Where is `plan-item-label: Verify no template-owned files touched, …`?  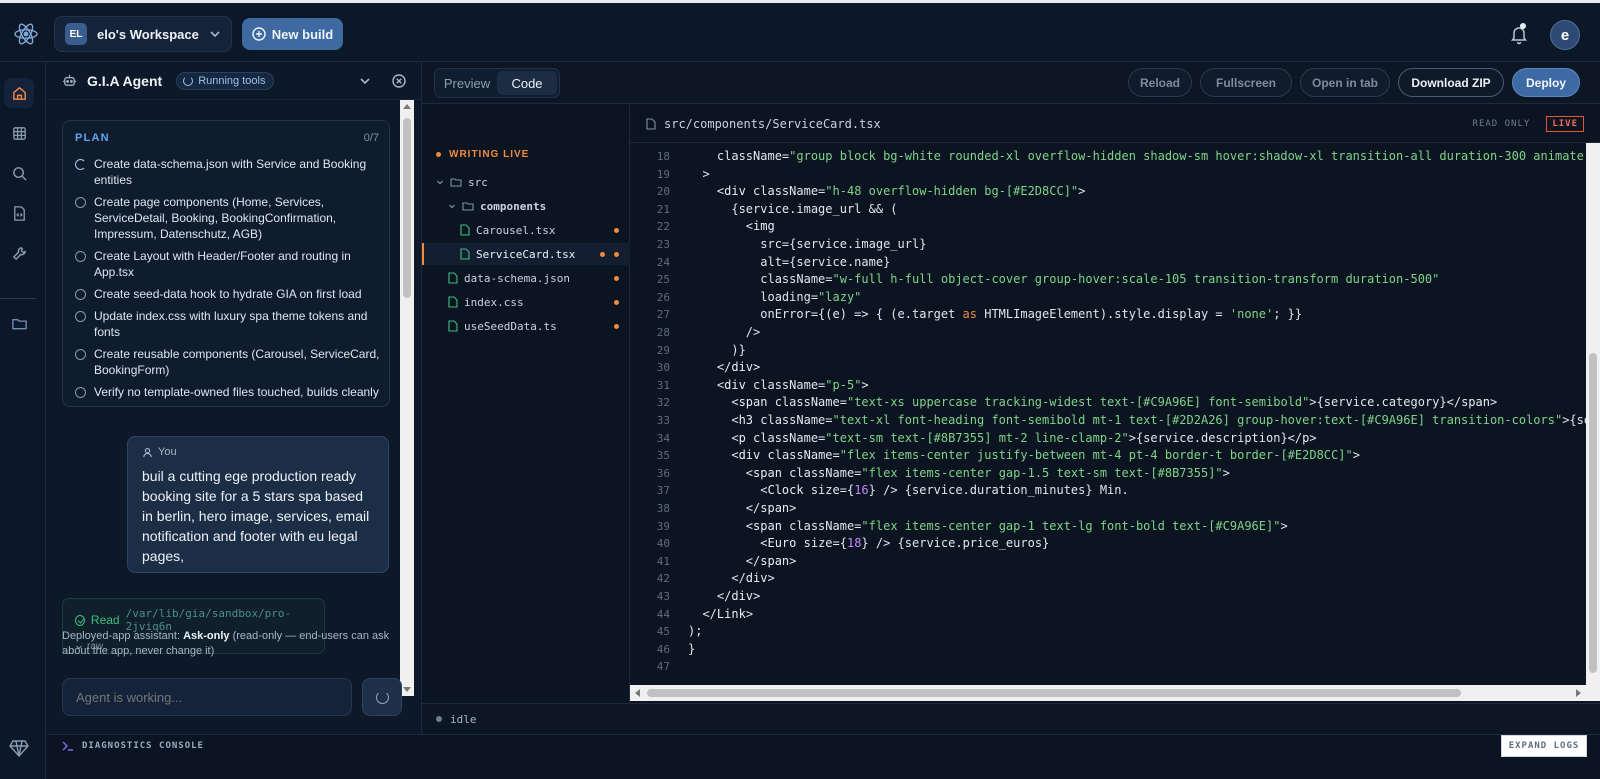
plan-item-label: Verify no template-owned files touched, … is located at coordinates (236, 392).